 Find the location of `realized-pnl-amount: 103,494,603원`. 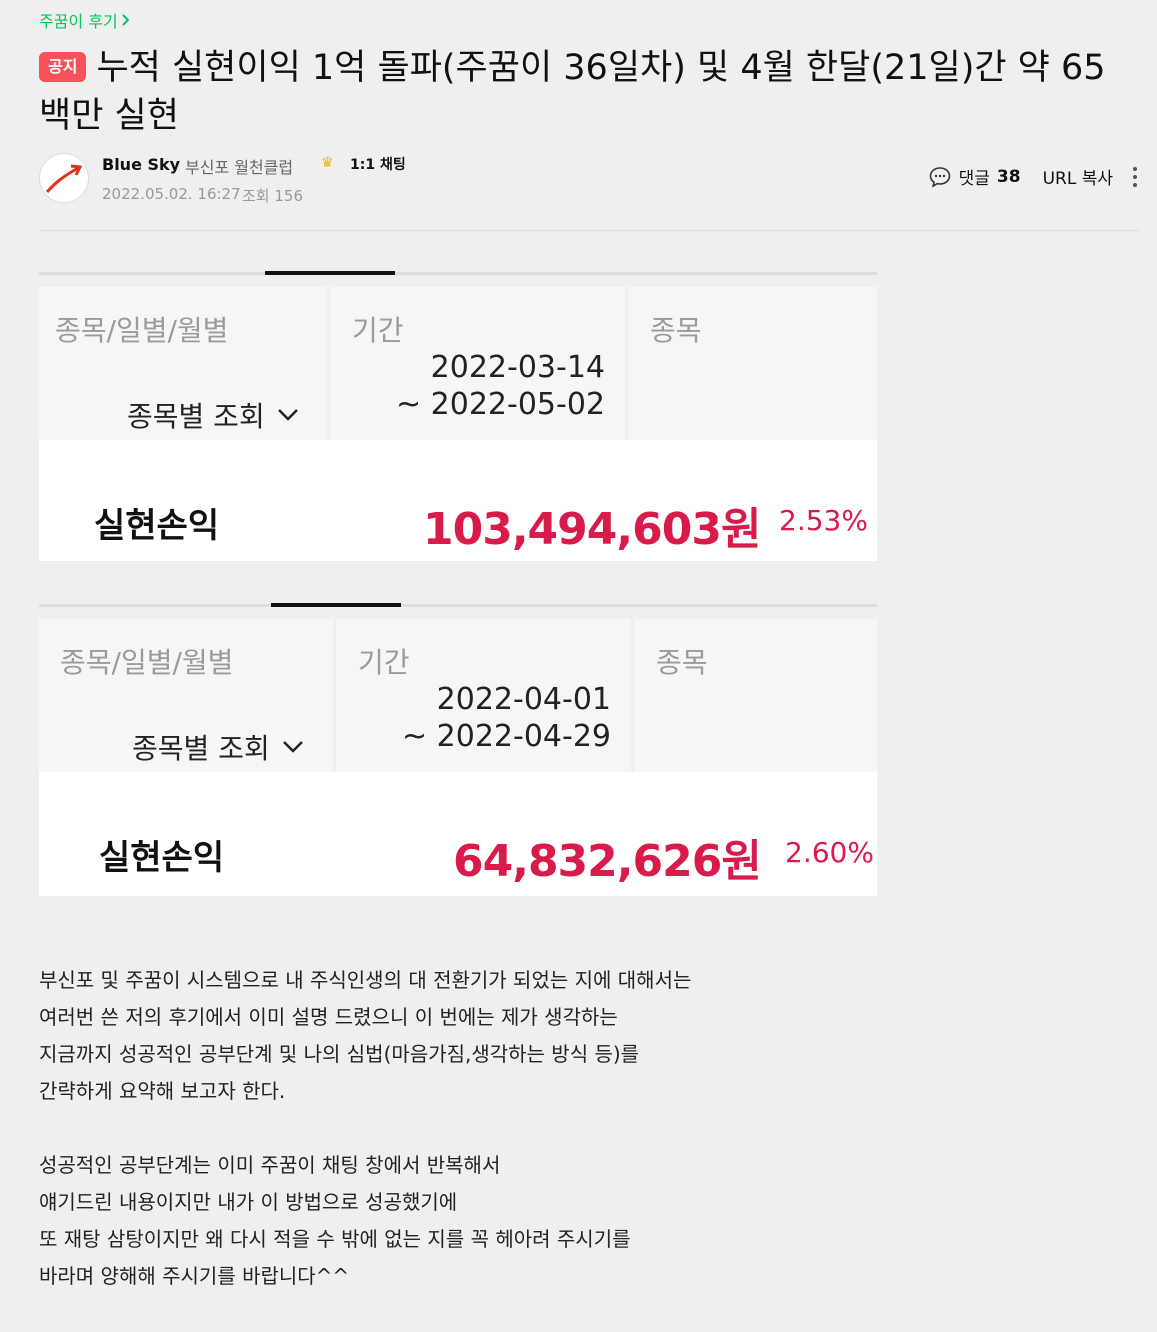

realized-pnl-amount: 103,494,603원 is located at coordinates (592, 529).